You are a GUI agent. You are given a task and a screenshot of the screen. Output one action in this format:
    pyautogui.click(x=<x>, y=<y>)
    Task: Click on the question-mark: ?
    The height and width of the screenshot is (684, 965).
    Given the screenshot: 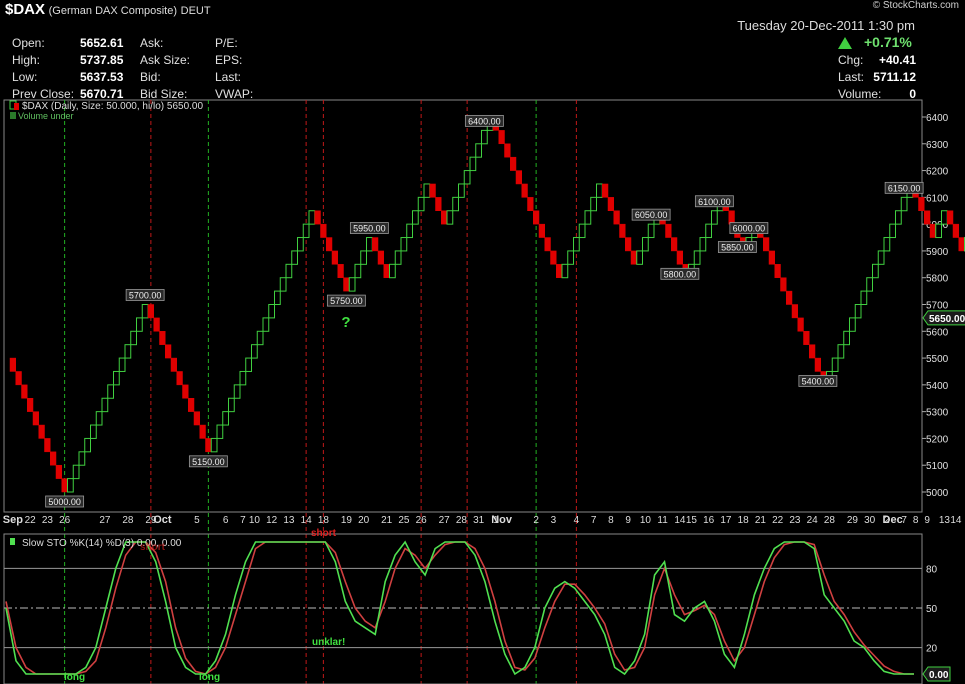 What is the action you would take?
    pyautogui.click(x=345, y=322)
    